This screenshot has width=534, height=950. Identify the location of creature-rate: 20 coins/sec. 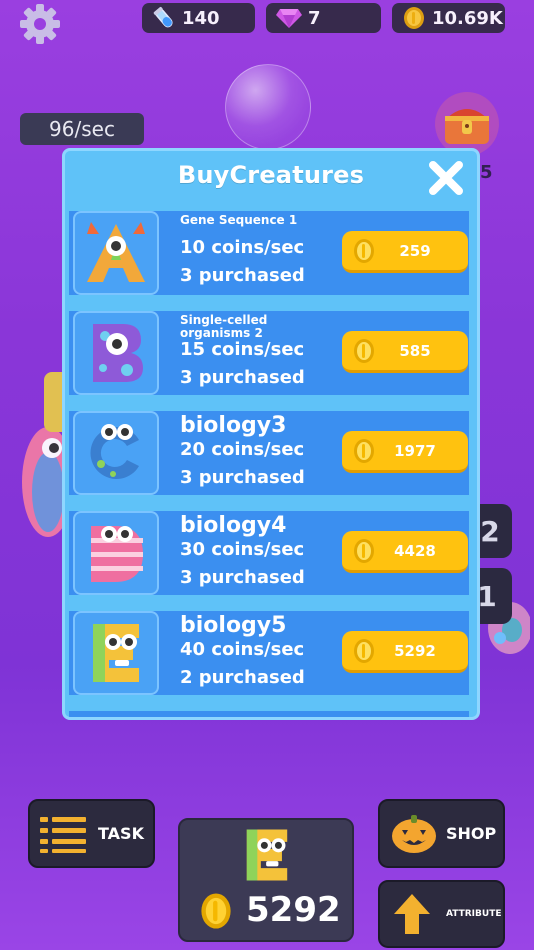
(242, 449).